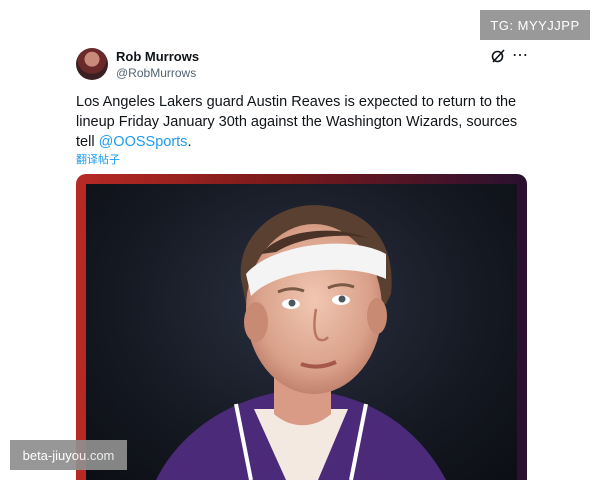 The height and width of the screenshot is (480, 600). Describe the element at coordinates (189, 142) in the screenshot. I see `tweet-text-end: .` at that location.